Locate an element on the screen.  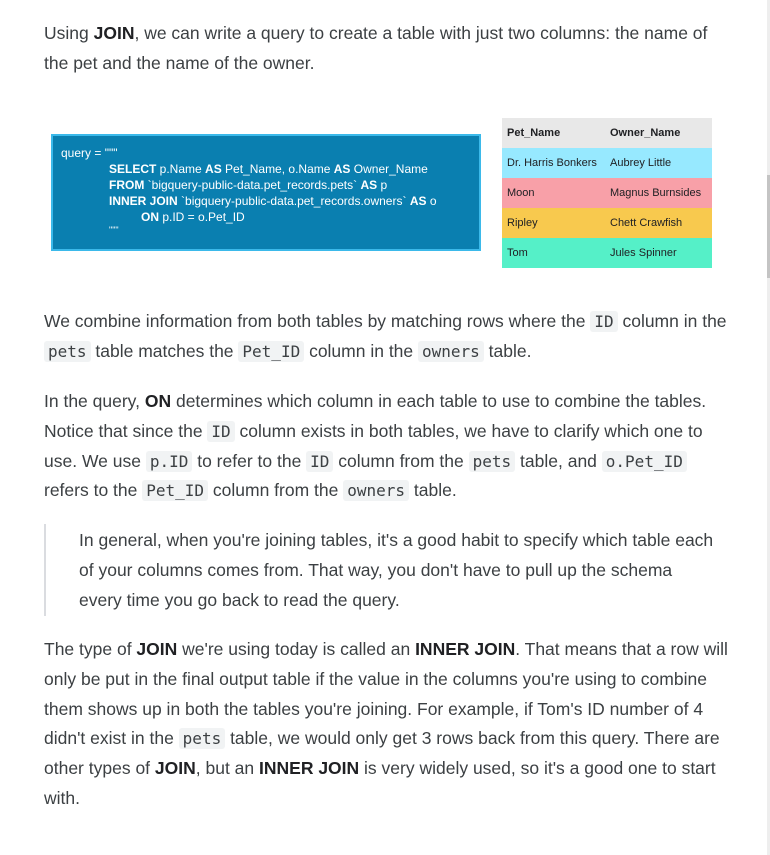
code-text: p is located at coordinates (382, 185).